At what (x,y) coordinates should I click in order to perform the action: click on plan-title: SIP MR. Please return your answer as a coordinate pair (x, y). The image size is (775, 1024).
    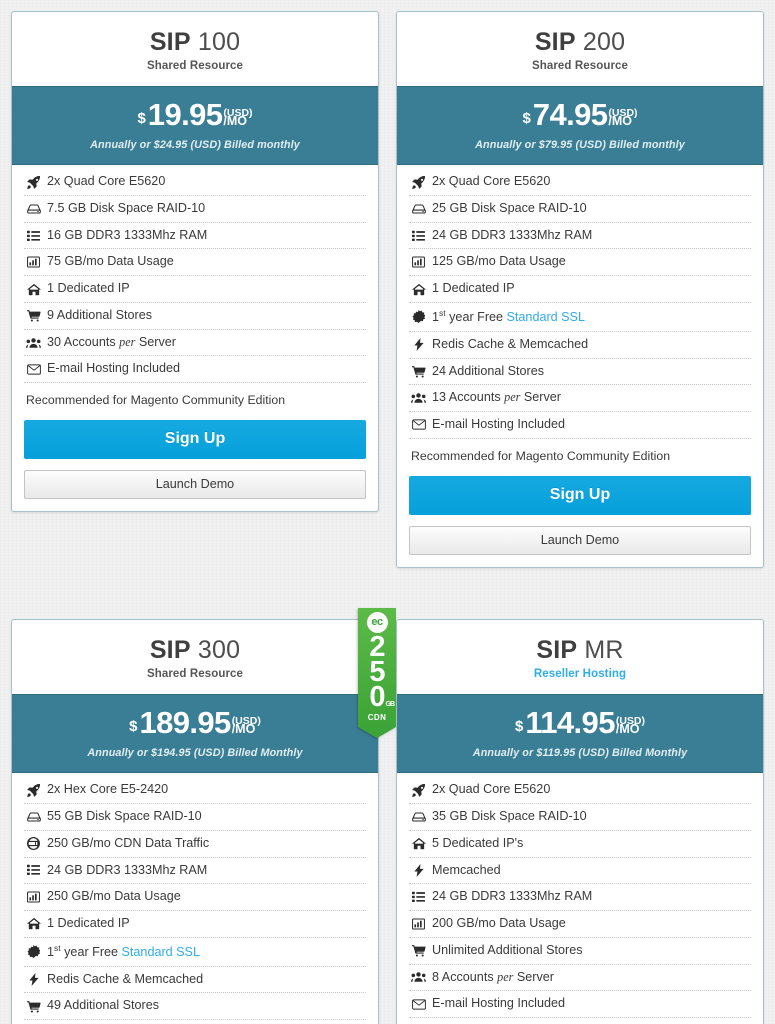
    Looking at the image, I should click on (580, 650).